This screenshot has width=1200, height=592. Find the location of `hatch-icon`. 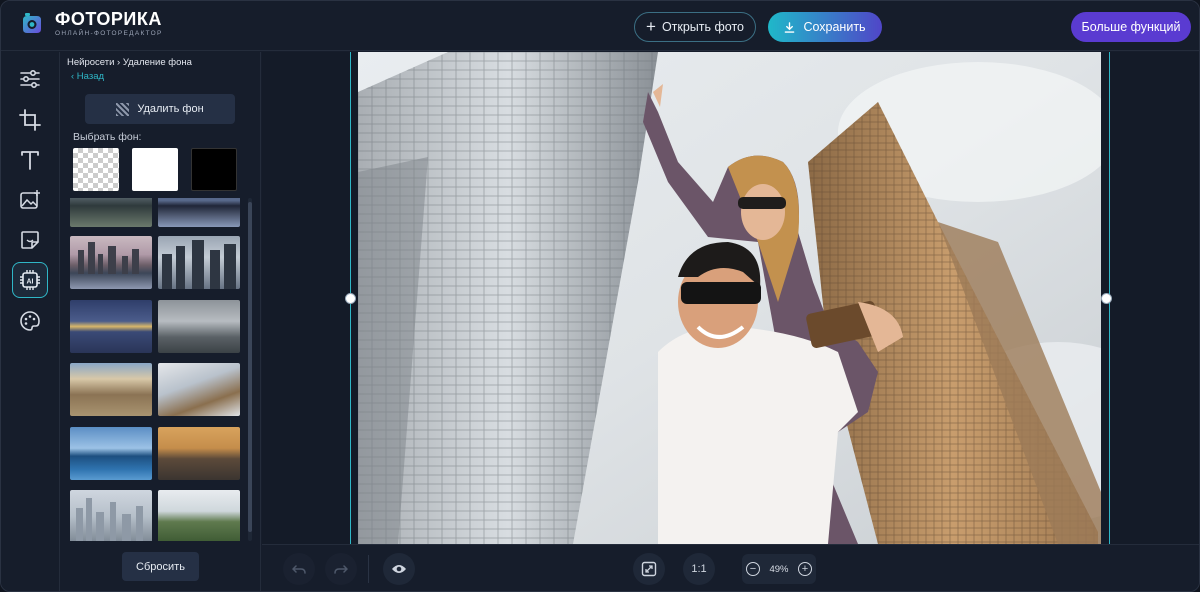

hatch-icon is located at coordinates (123, 109).